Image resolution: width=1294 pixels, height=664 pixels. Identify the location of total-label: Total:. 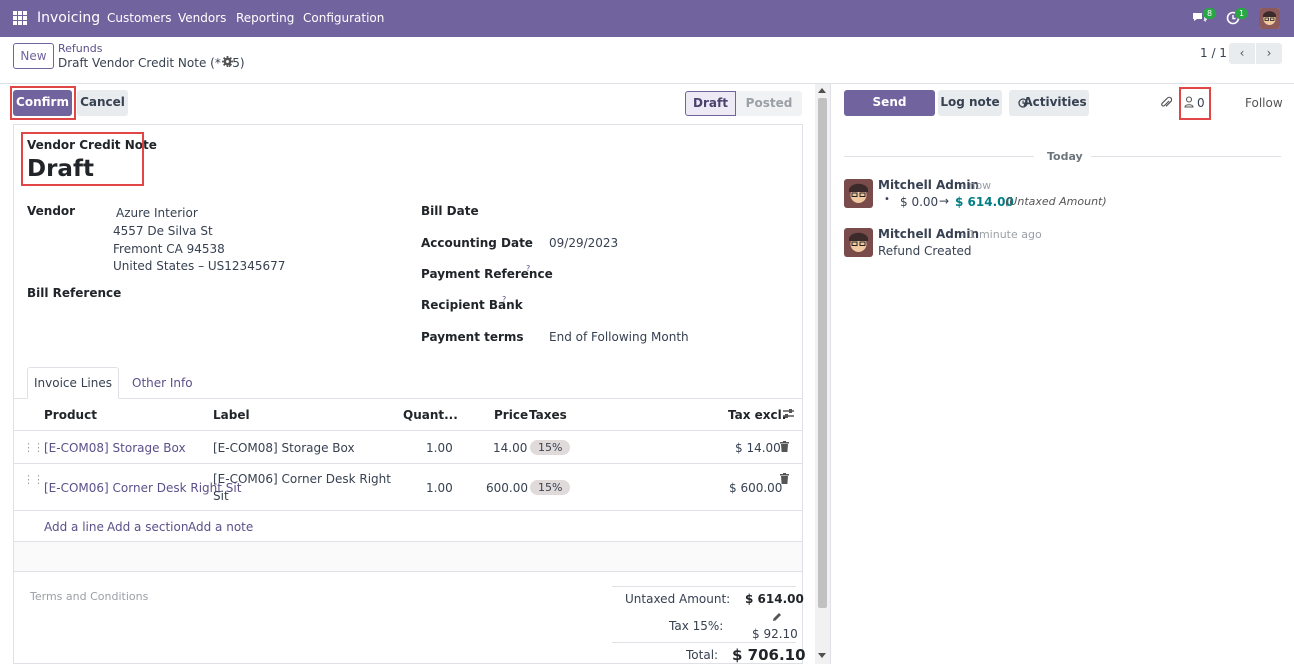
(702, 655).